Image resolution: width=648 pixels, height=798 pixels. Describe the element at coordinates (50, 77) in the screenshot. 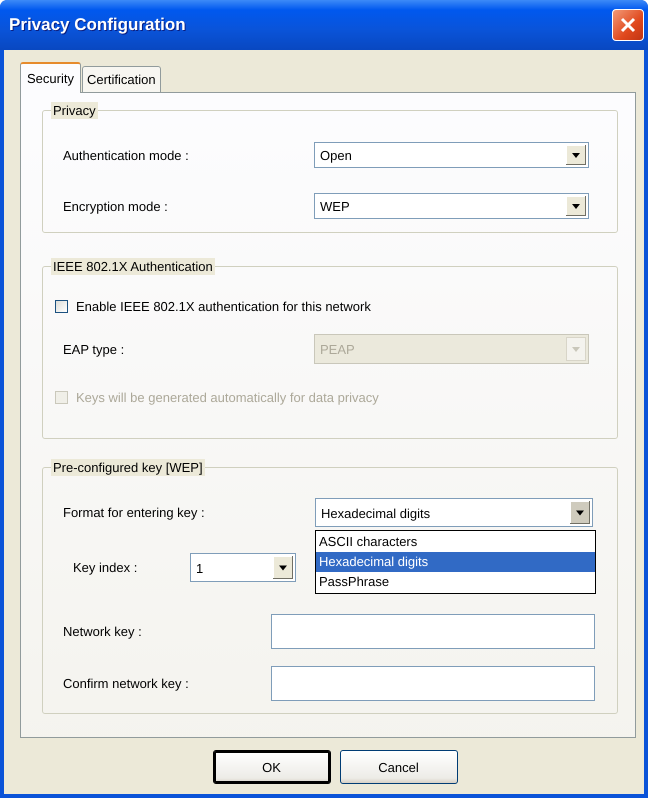

I see `tab: Security` at that location.